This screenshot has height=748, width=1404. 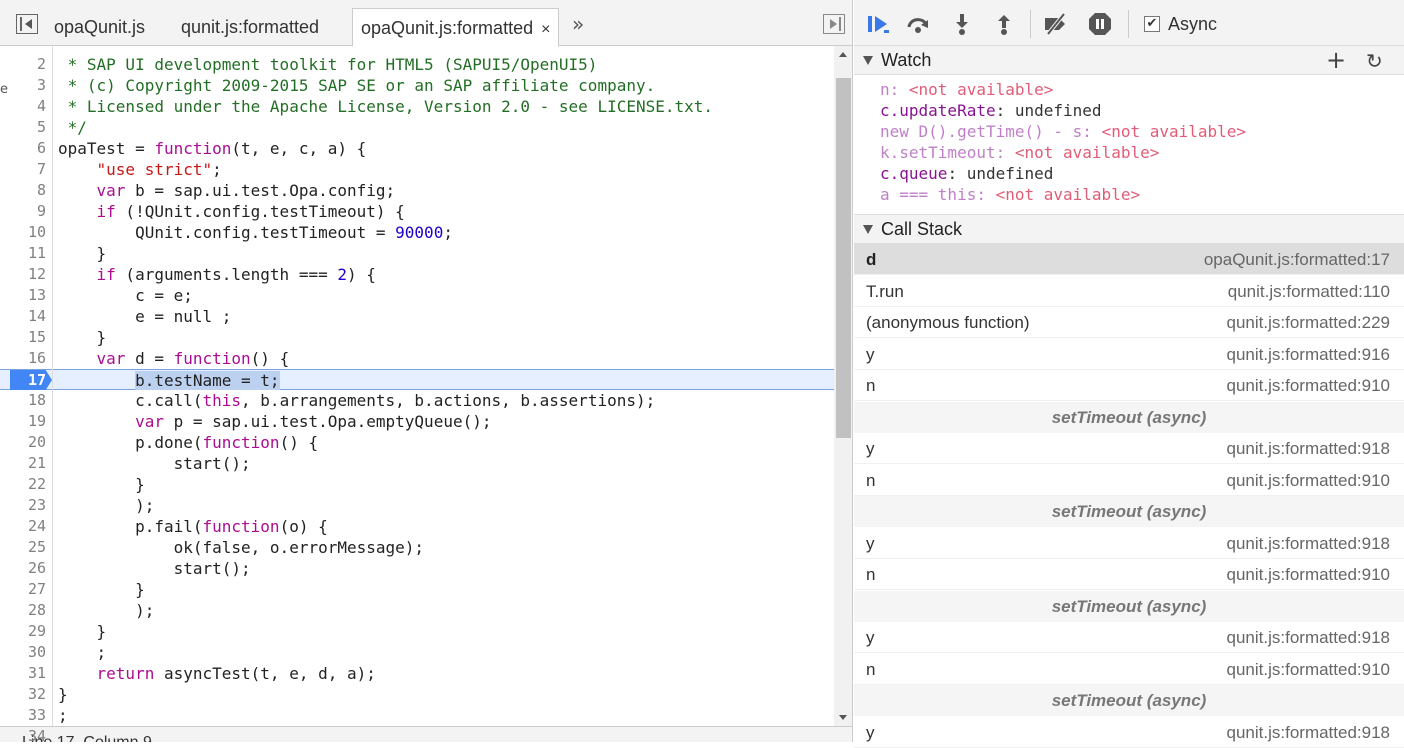 What do you see at coordinates (834, 24) in the screenshot?
I see `toggle-debugger-icon` at bounding box center [834, 24].